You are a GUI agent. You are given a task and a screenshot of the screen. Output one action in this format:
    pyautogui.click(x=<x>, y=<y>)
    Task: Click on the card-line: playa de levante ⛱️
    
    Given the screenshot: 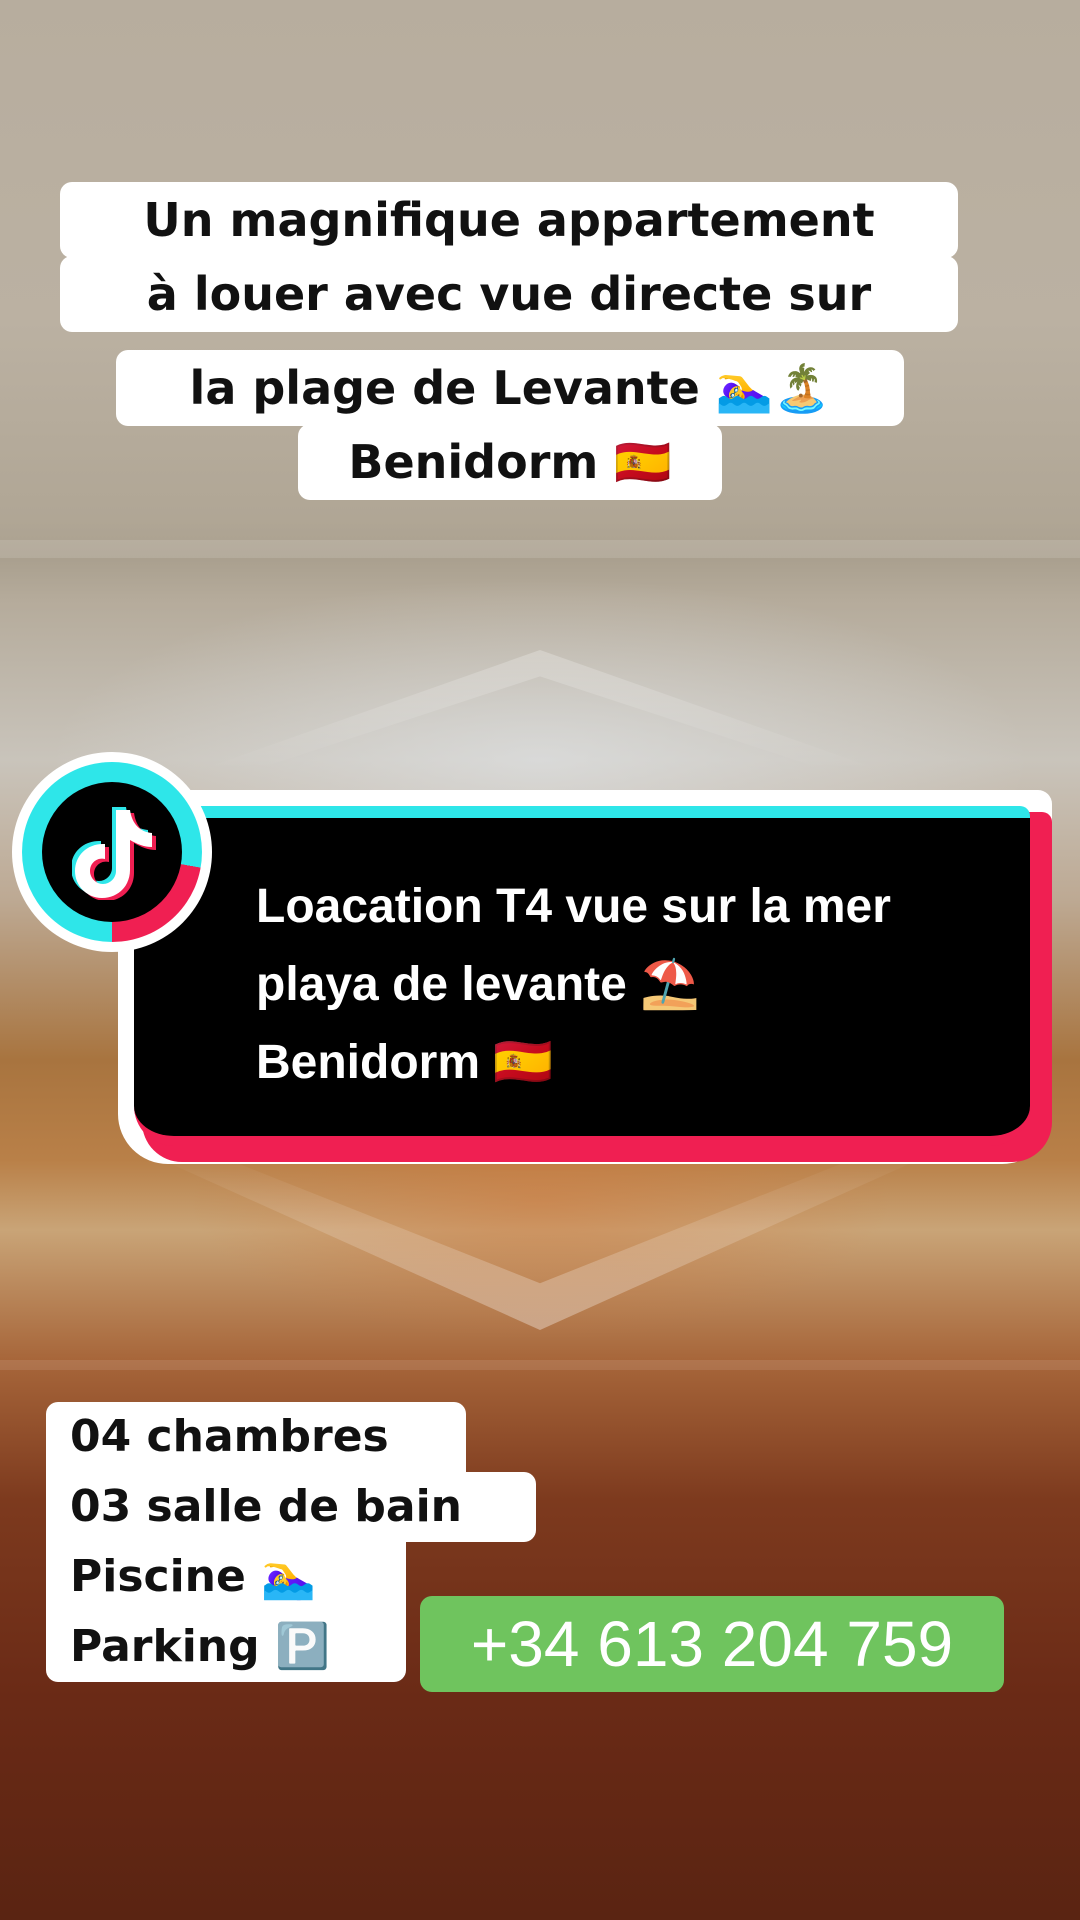 What is the action you would take?
    pyautogui.click(x=478, y=984)
    